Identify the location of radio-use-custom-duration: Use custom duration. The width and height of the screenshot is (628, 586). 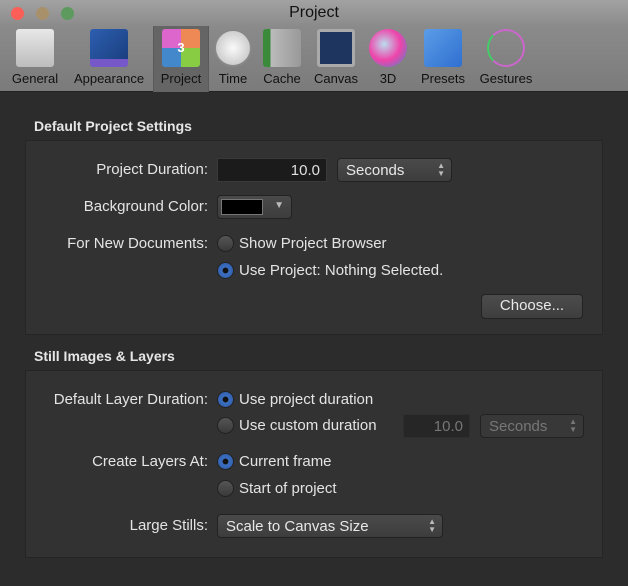
(297, 426).